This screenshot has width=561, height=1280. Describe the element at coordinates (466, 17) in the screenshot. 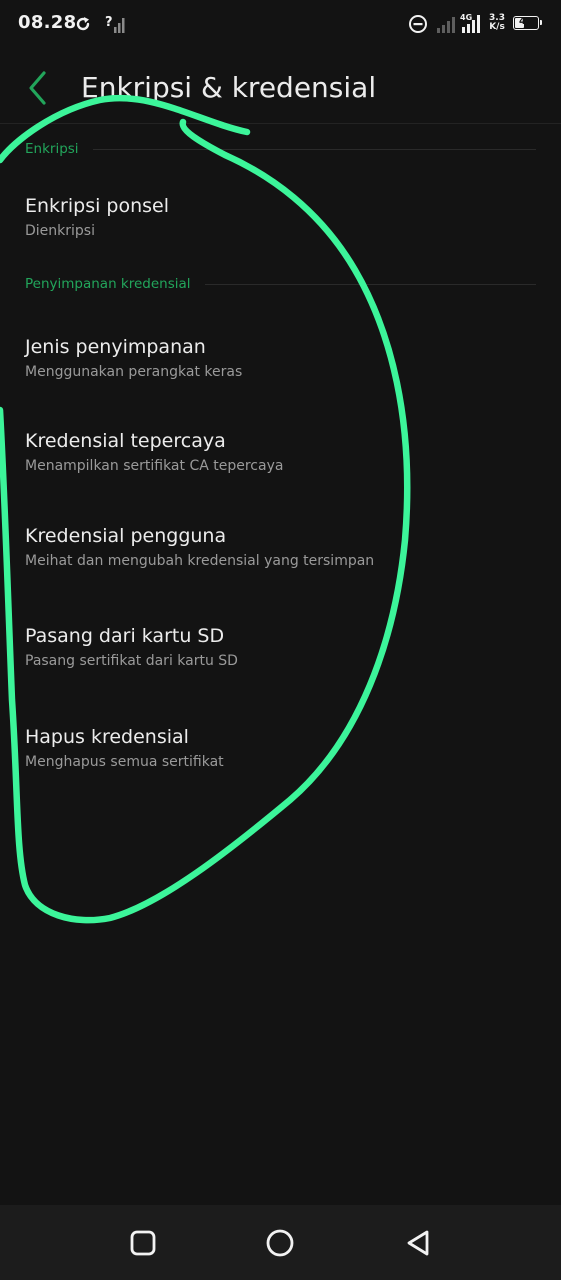

I see `svg-text: 4G` at that location.